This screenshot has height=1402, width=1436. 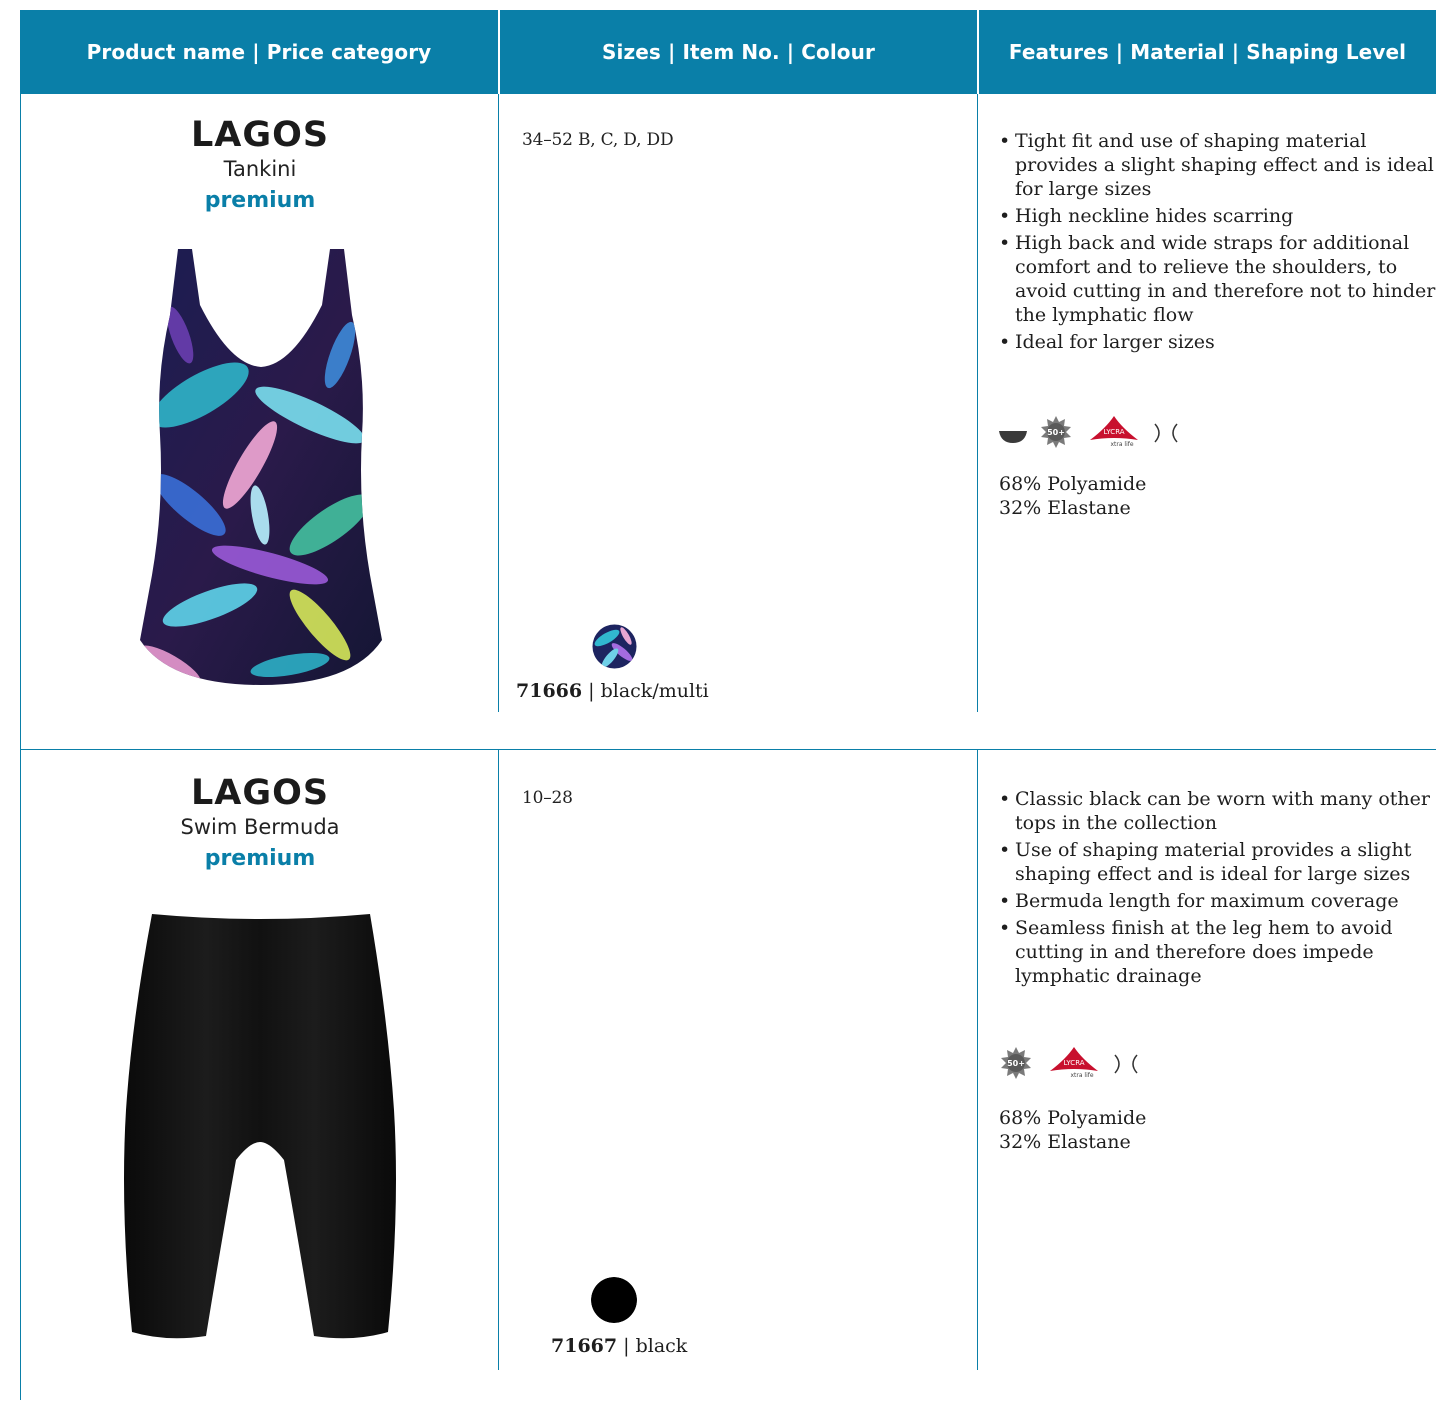 I want to click on product-name-block: LAGOS Swim Bermuda premium, so click(x=260, y=825).